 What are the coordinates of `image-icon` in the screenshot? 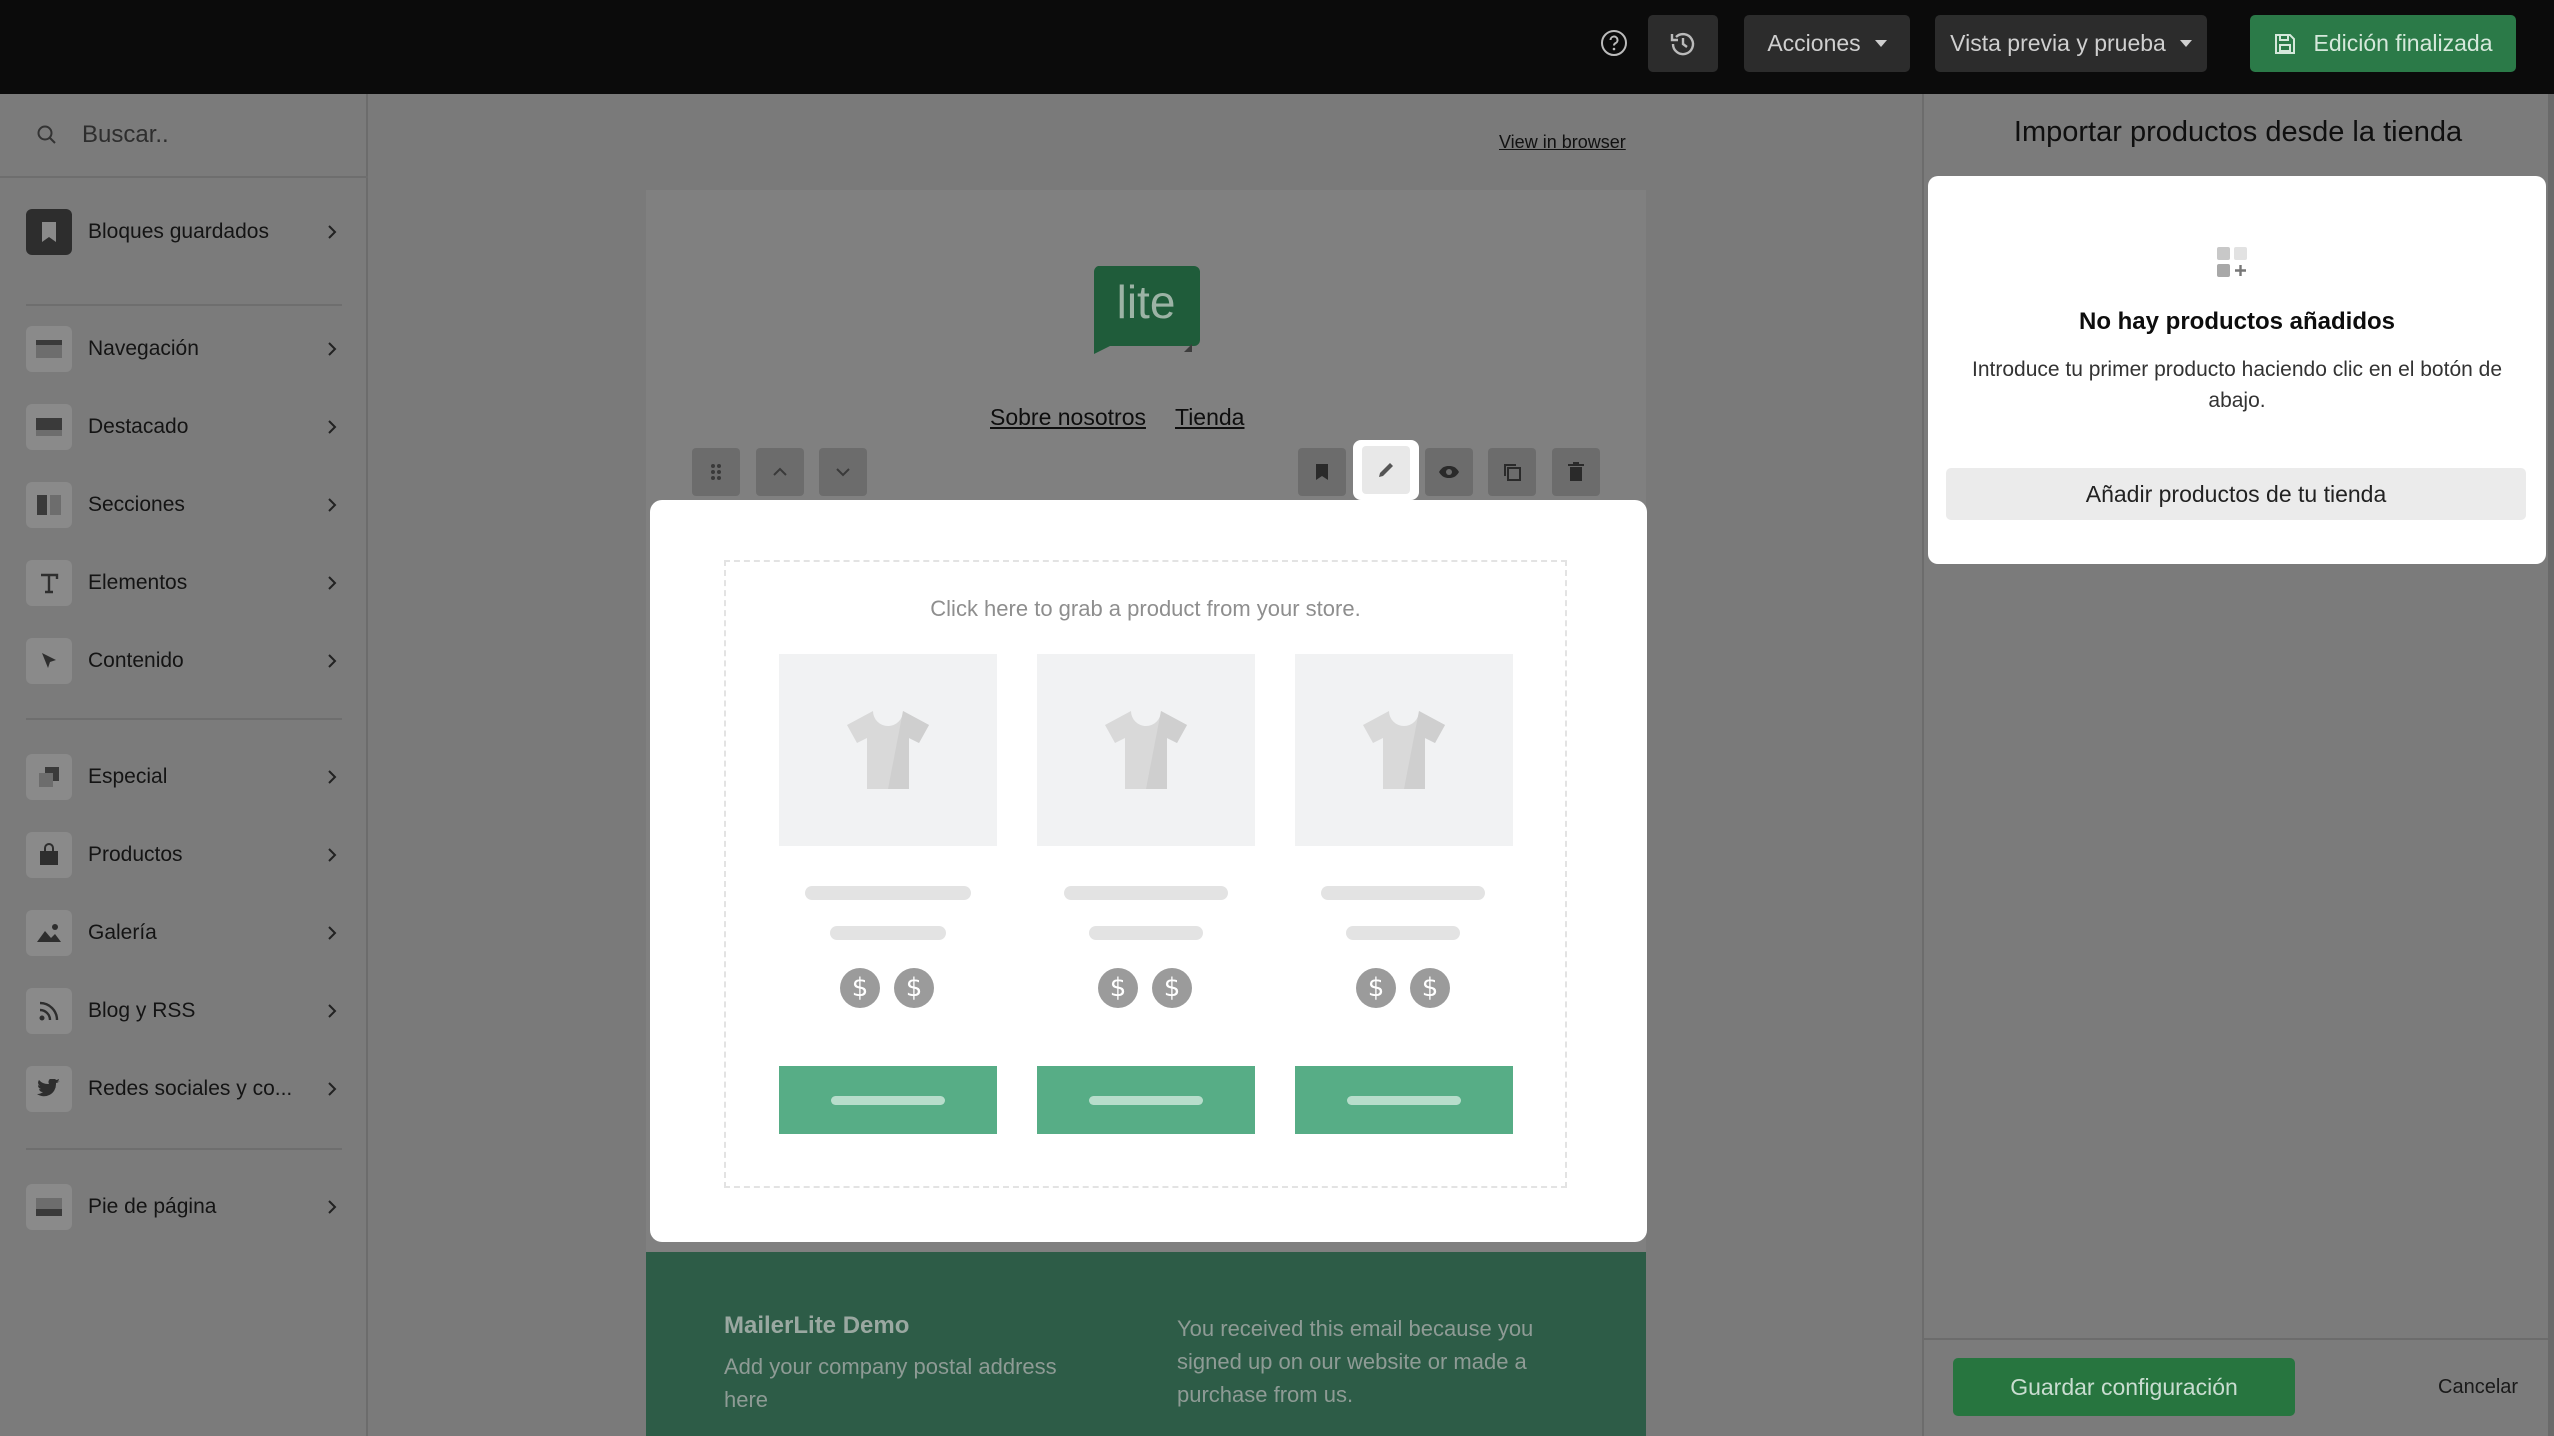 It's located at (49, 933).